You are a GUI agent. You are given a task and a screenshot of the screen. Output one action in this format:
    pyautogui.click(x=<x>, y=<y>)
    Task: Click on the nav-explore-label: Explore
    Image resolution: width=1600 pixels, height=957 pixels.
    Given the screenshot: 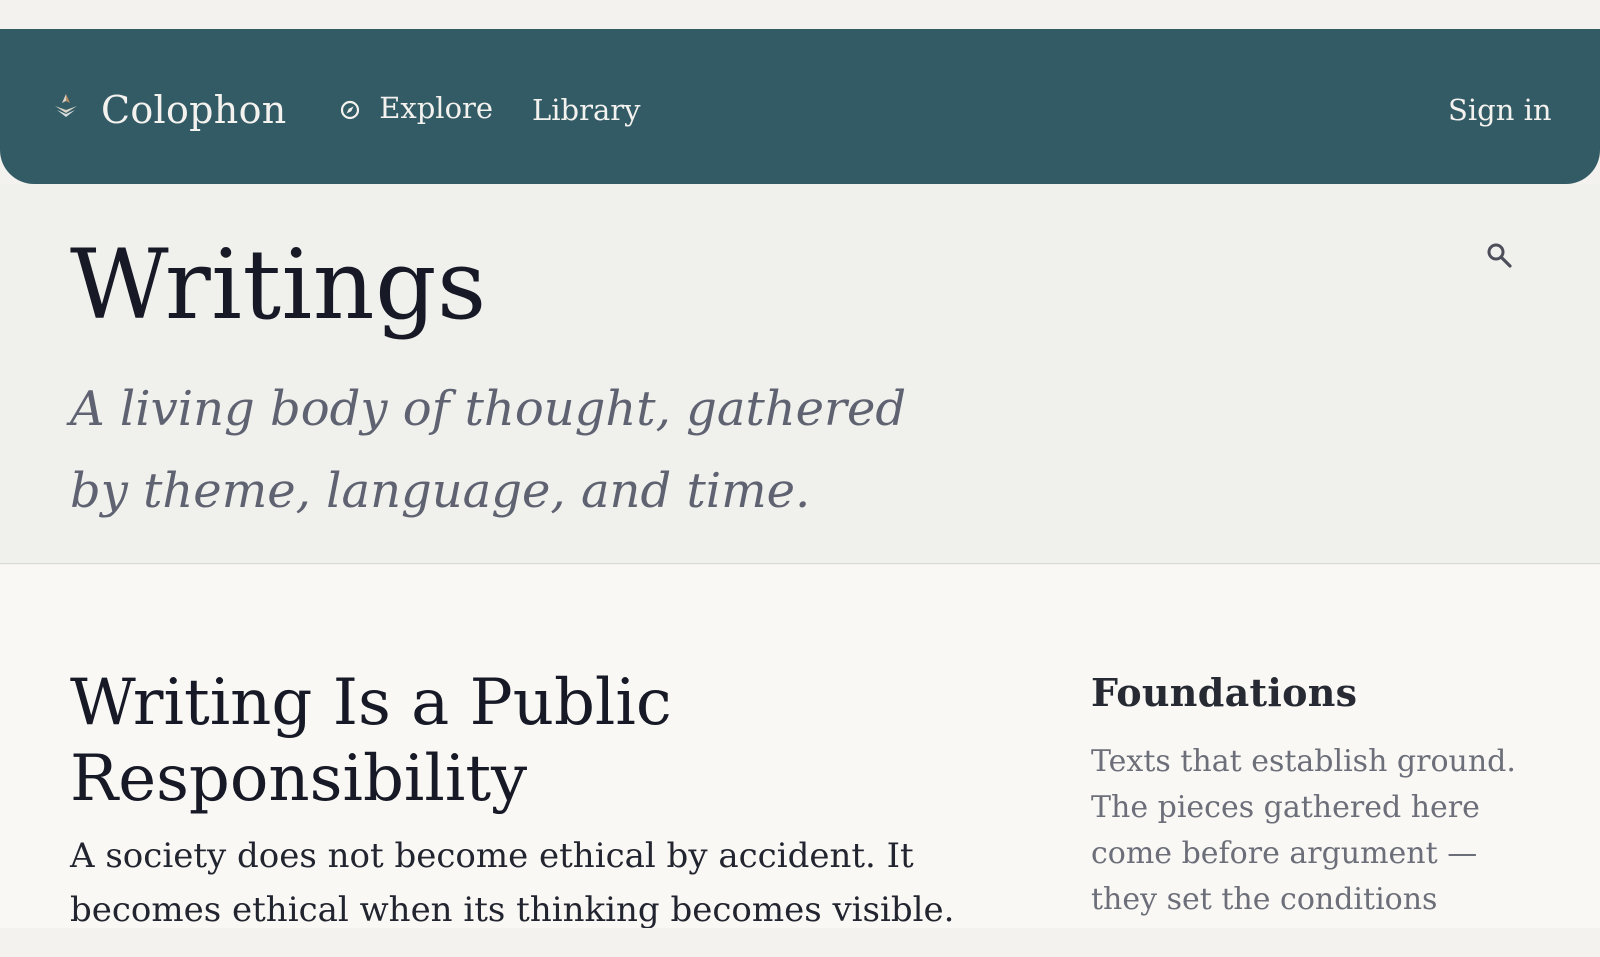 What is the action you would take?
    pyautogui.click(x=436, y=108)
    